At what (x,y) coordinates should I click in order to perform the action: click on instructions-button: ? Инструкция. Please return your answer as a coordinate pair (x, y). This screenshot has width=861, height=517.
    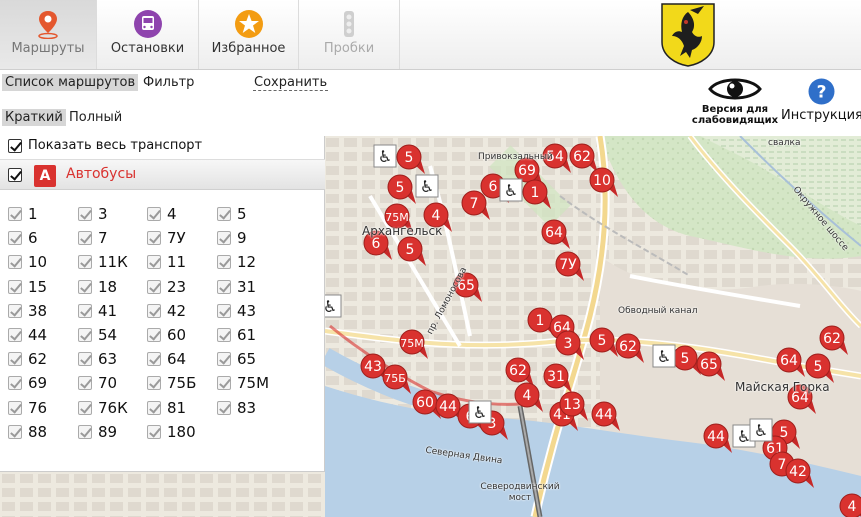
    Looking at the image, I should click on (821, 104).